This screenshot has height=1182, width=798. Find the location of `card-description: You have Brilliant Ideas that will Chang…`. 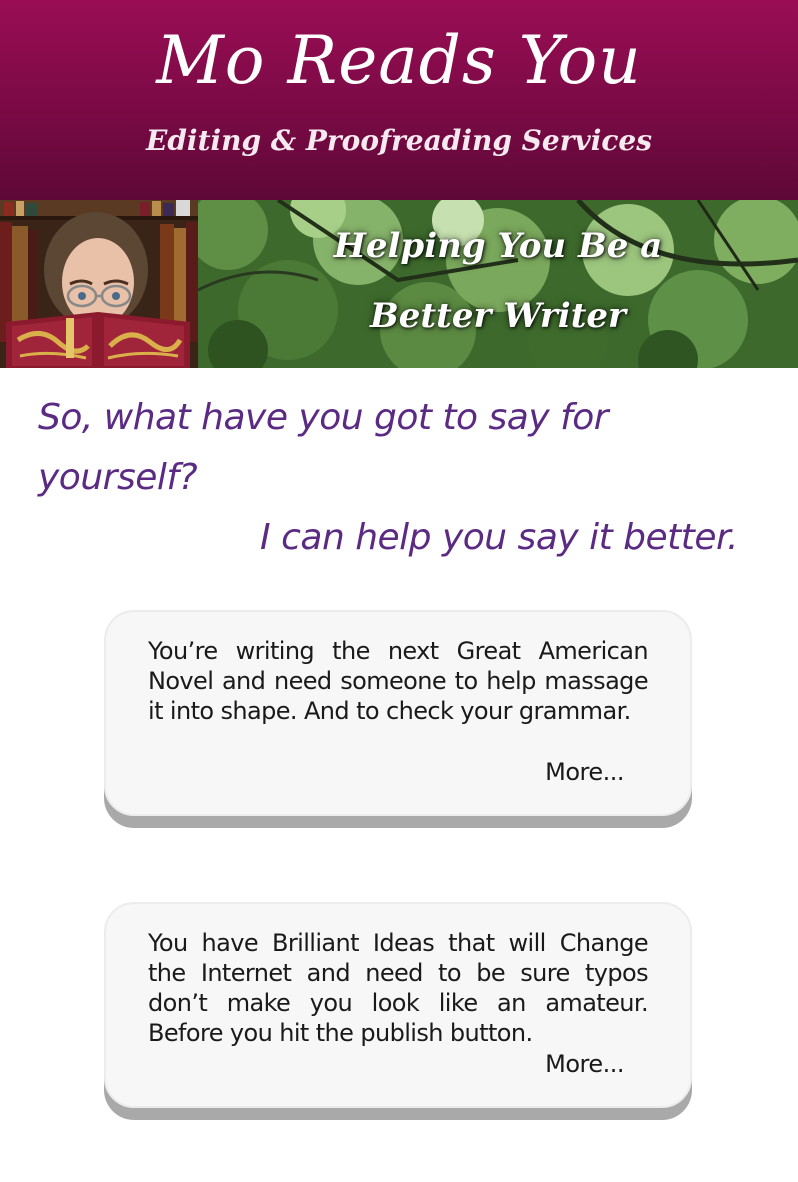

card-description: You have Brilliant Ideas that will Chang… is located at coordinates (398, 988).